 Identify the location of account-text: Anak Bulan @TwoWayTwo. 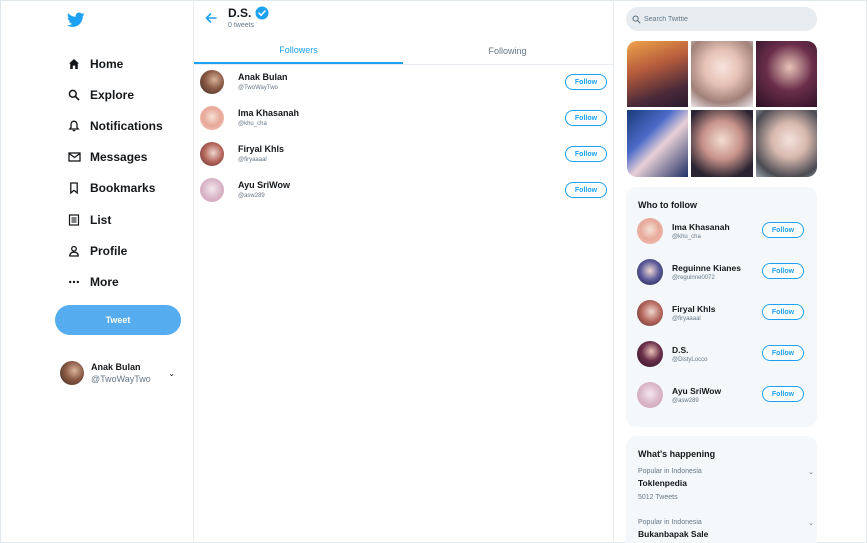
(121, 373).